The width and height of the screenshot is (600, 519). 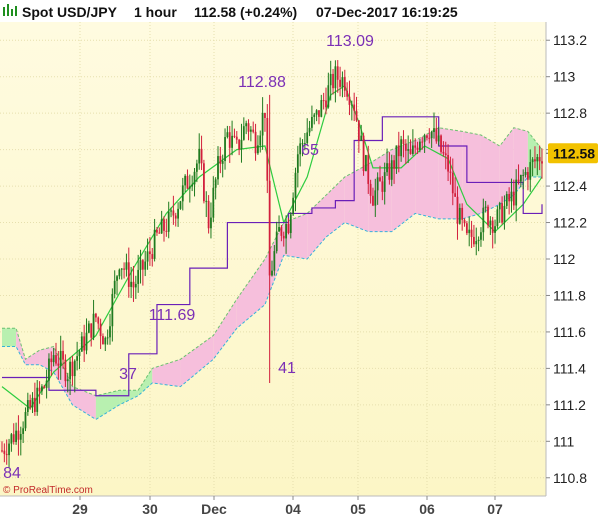 What do you see at coordinates (569, 332) in the screenshot?
I see `price-tick-label: 111.6` at bounding box center [569, 332].